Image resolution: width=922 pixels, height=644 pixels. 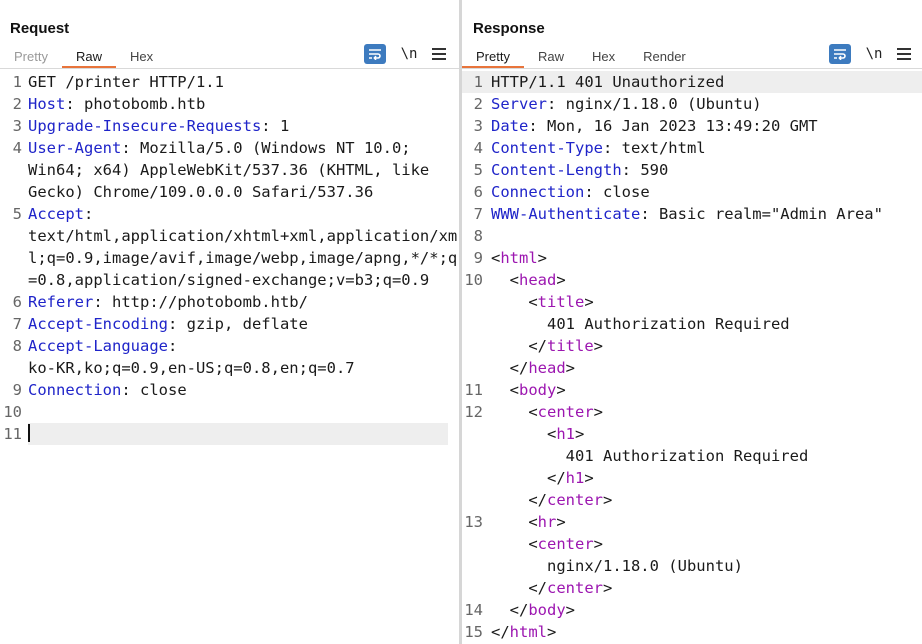 I want to click on request-tab-hex: Hex, so click(x=141, y=57).